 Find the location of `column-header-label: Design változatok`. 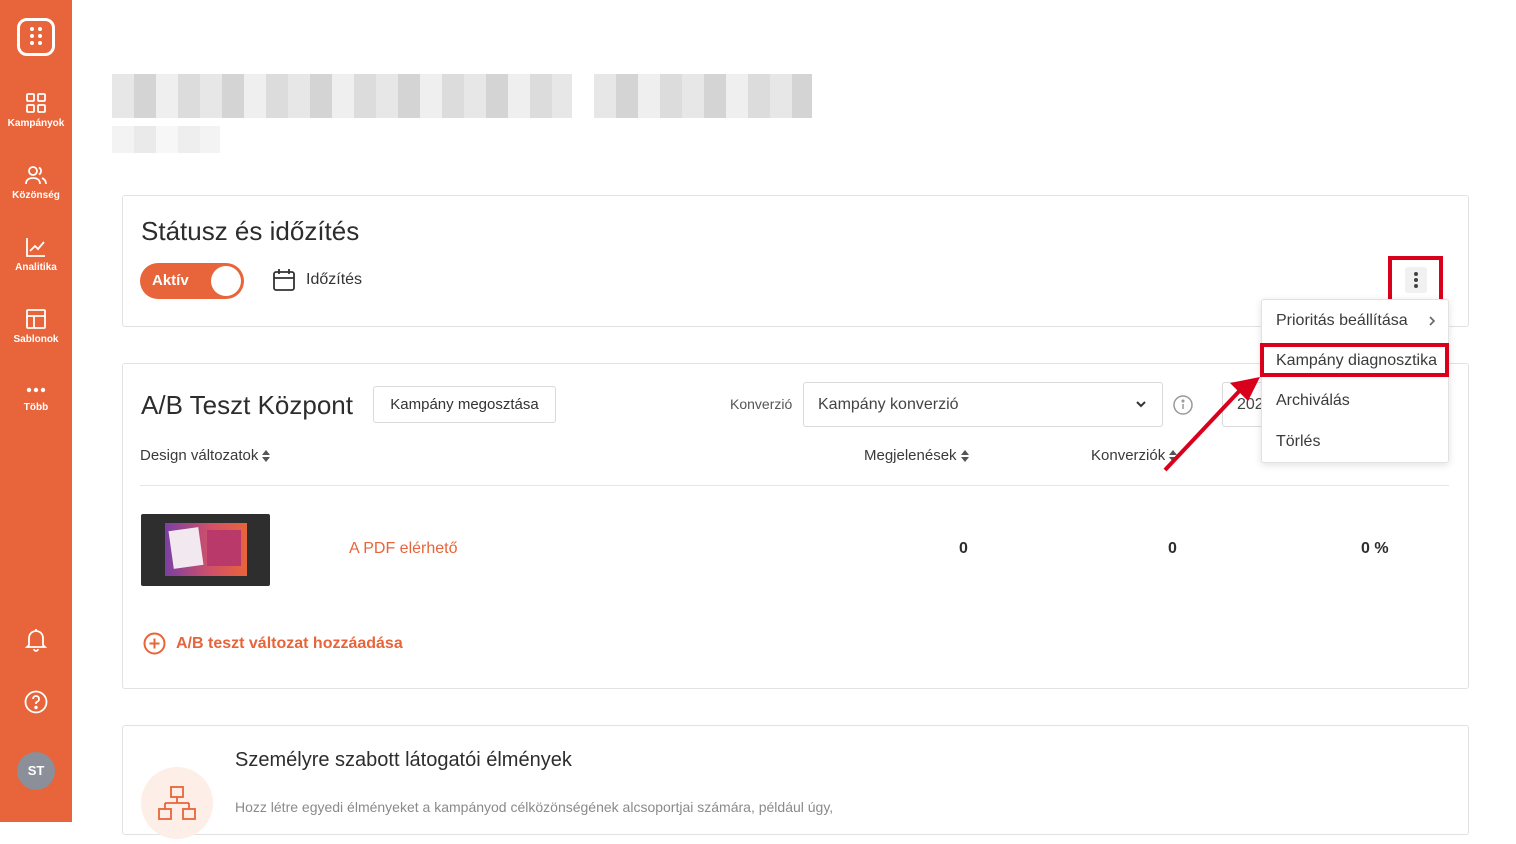

column-header-label: Design változatok is located at coordinates (199, 455).